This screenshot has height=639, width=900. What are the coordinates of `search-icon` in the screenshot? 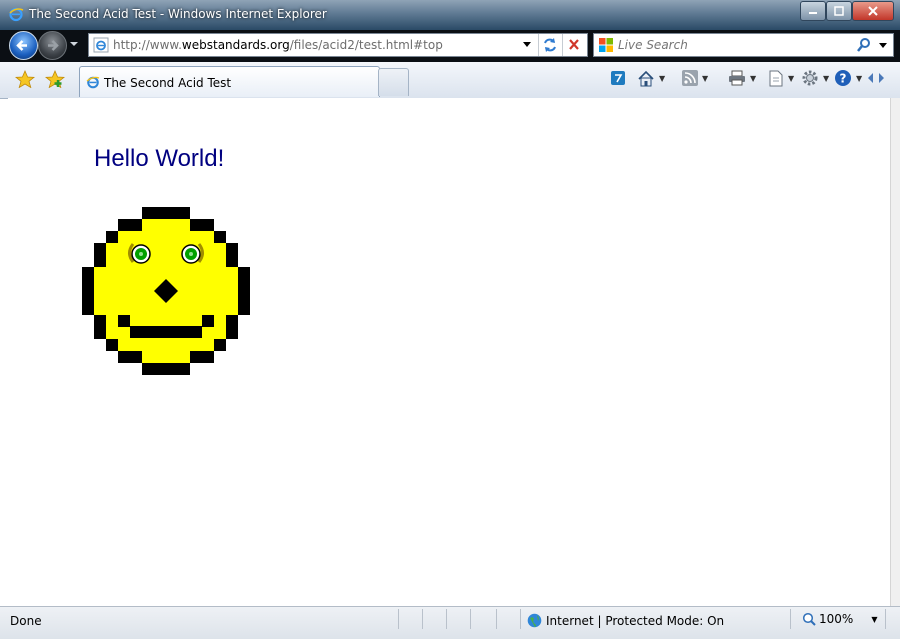 It's located at (864, 45).